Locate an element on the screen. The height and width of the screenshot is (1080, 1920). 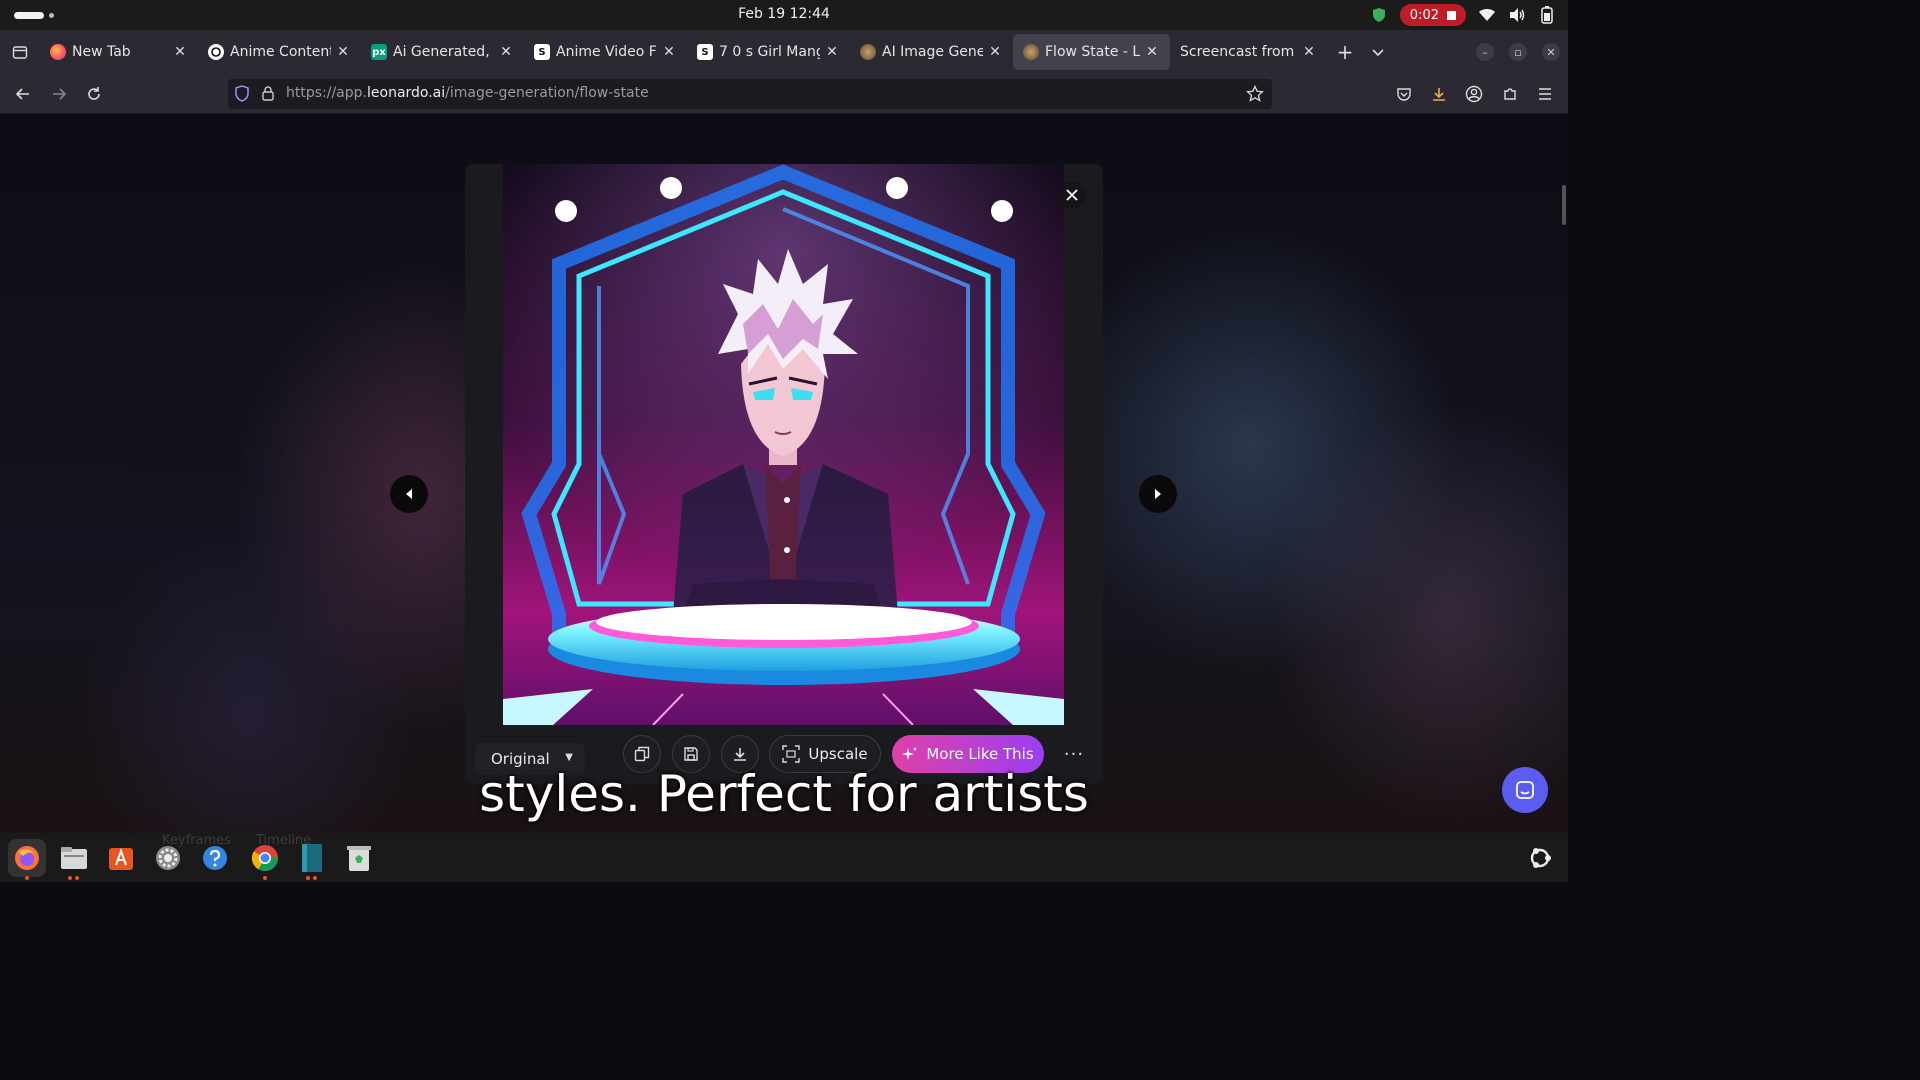
dock-video-editor is located at coordinates (312, 859).